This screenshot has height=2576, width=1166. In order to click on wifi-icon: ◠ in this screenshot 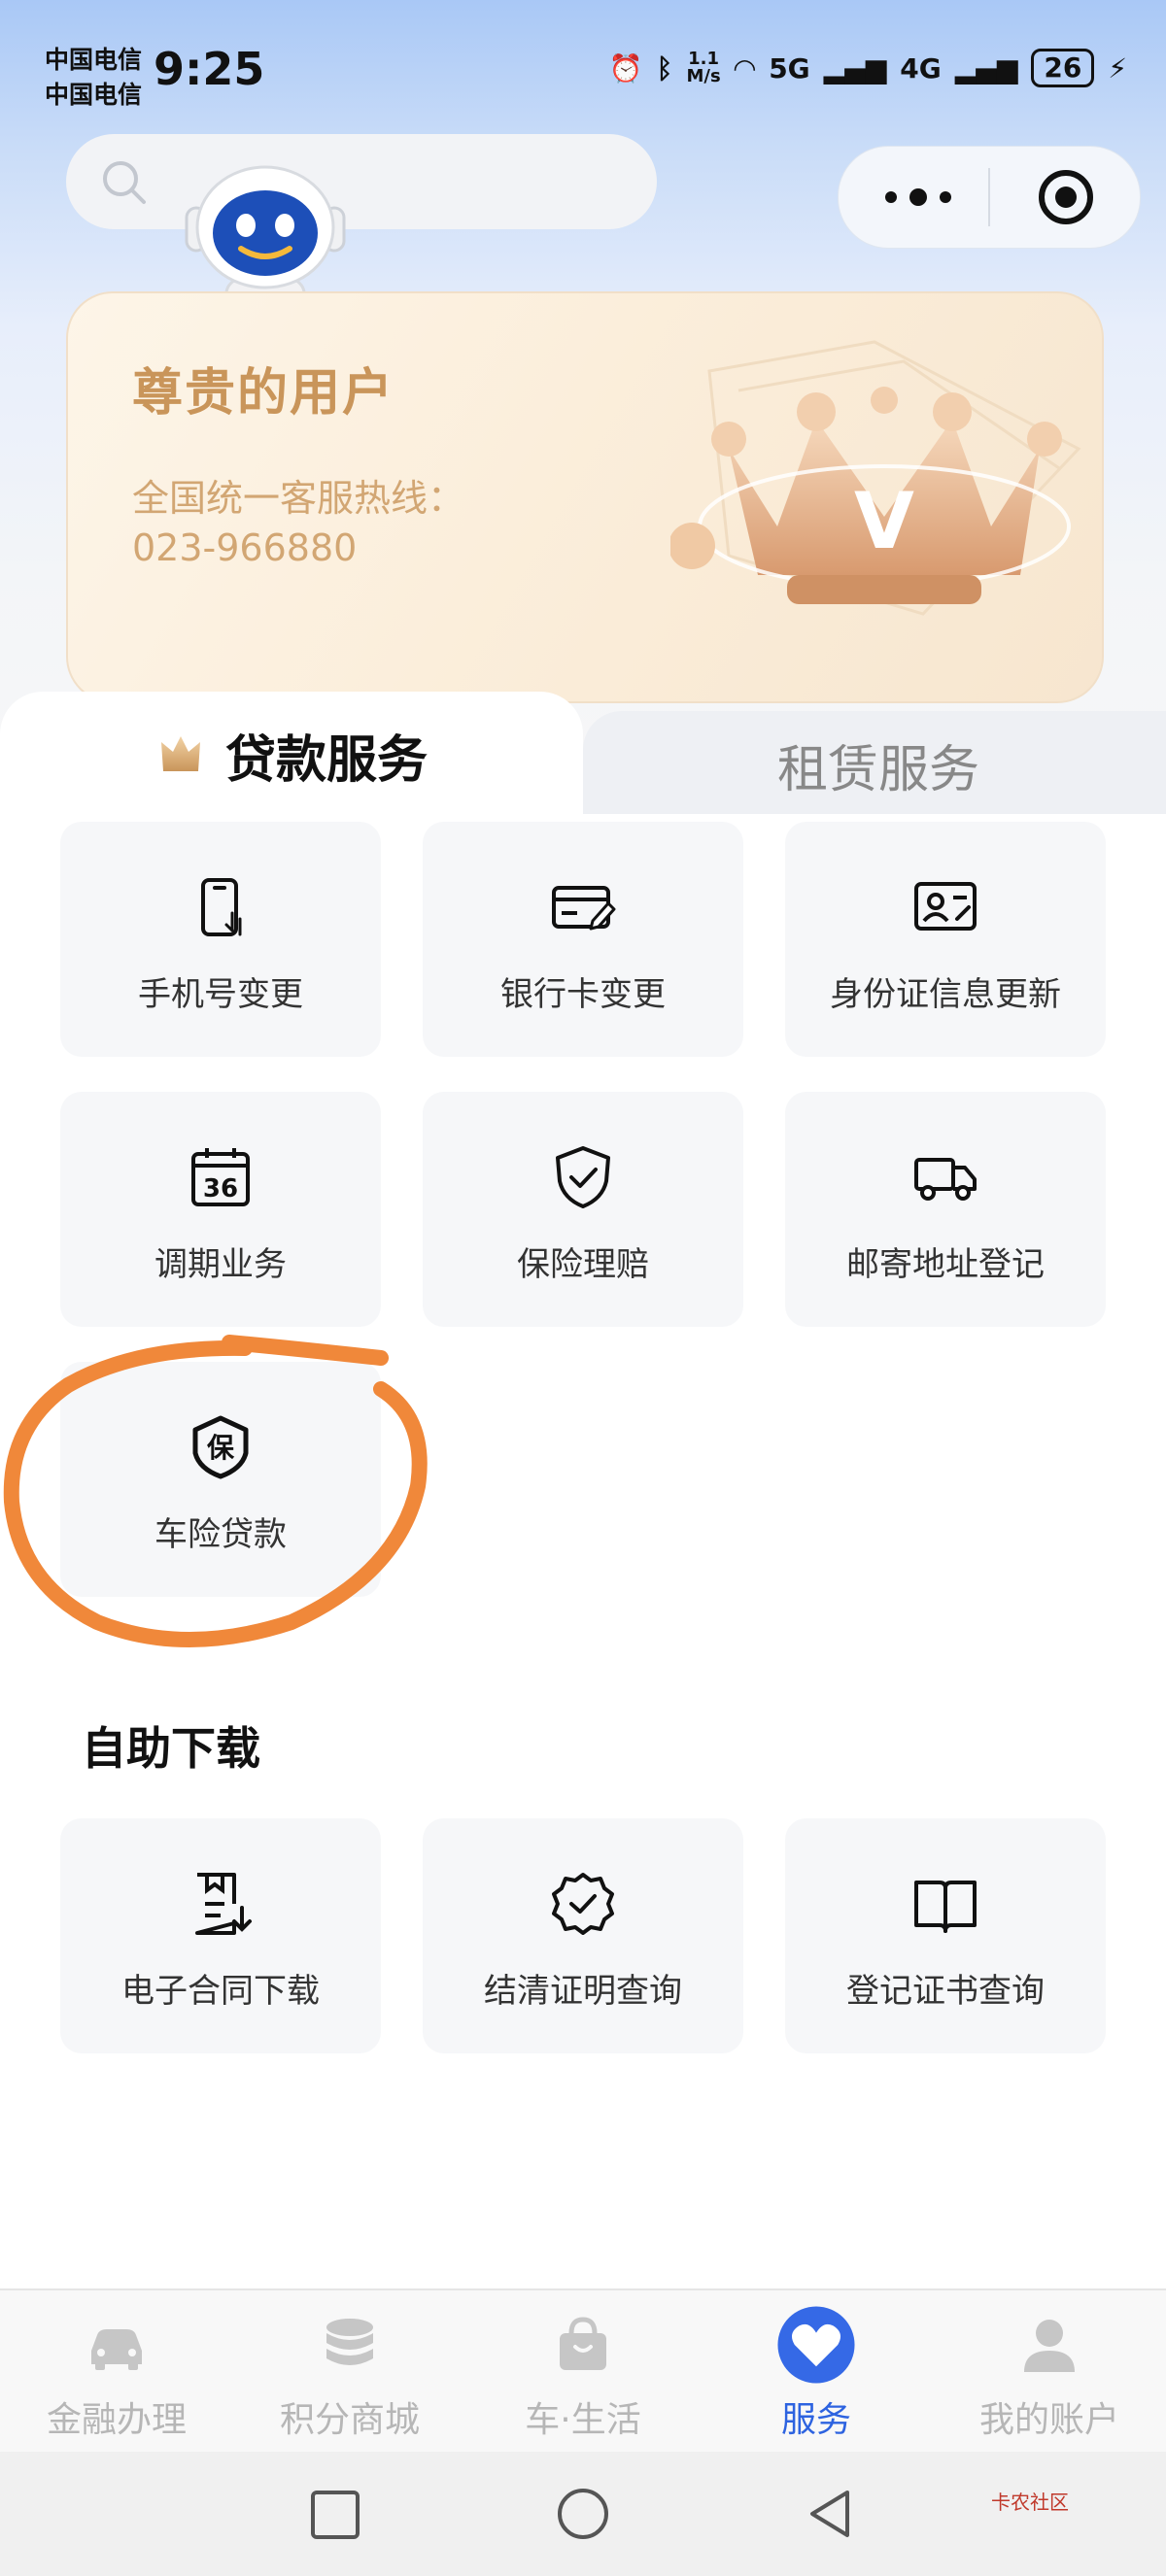, I will do `click(745, 68)`.